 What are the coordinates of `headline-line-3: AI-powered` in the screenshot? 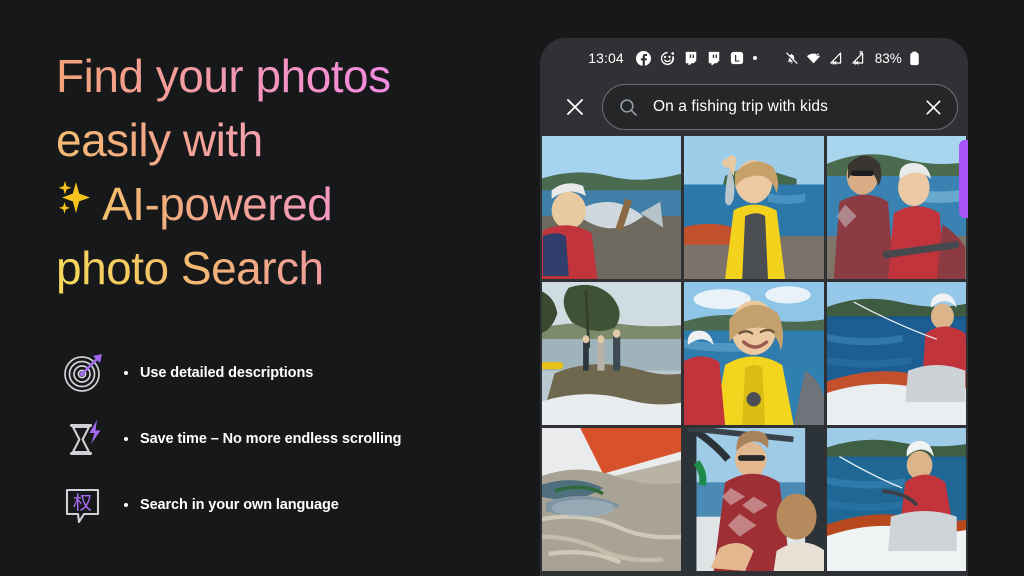 It's located at (286, 204).